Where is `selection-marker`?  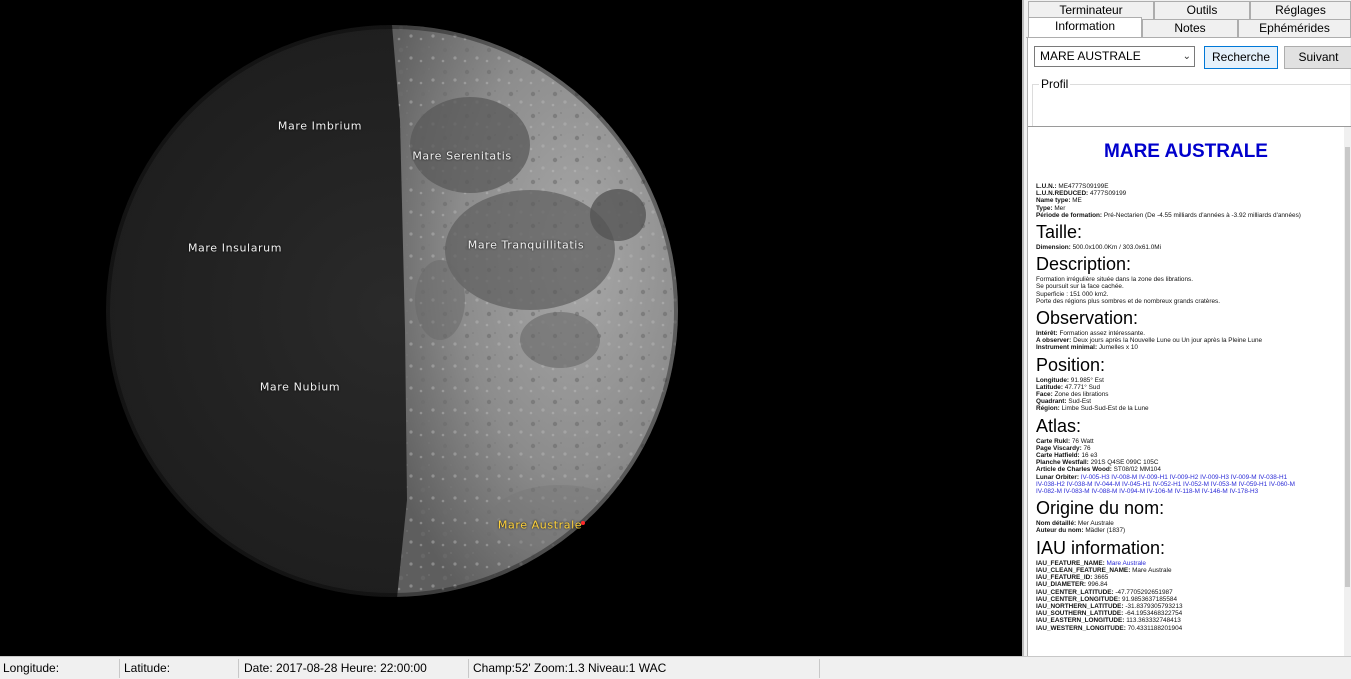 selection-marker is located at coordinates (583, 523).